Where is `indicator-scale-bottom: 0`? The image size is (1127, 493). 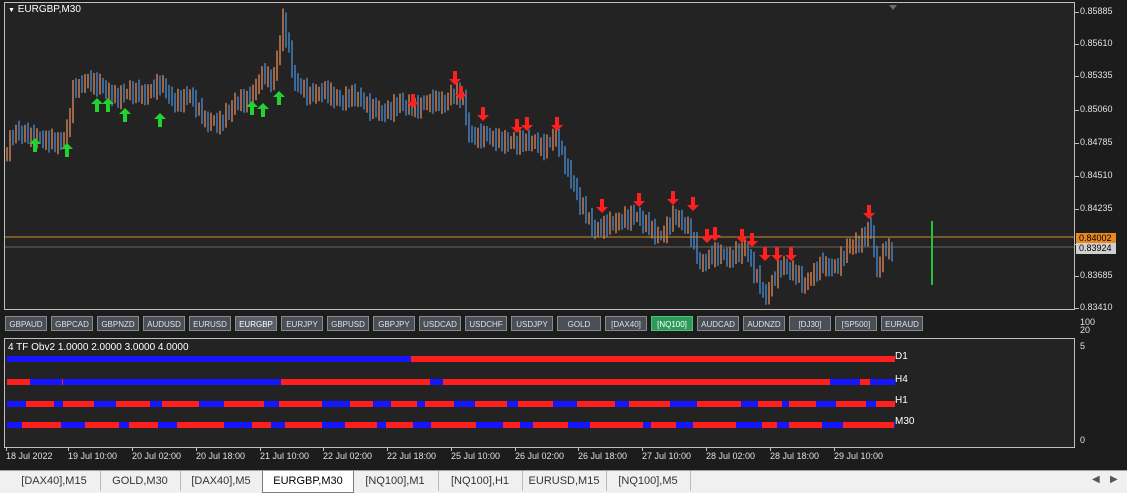
indicator-scale-bottom: 0 is located at coordinates (1083, 440).